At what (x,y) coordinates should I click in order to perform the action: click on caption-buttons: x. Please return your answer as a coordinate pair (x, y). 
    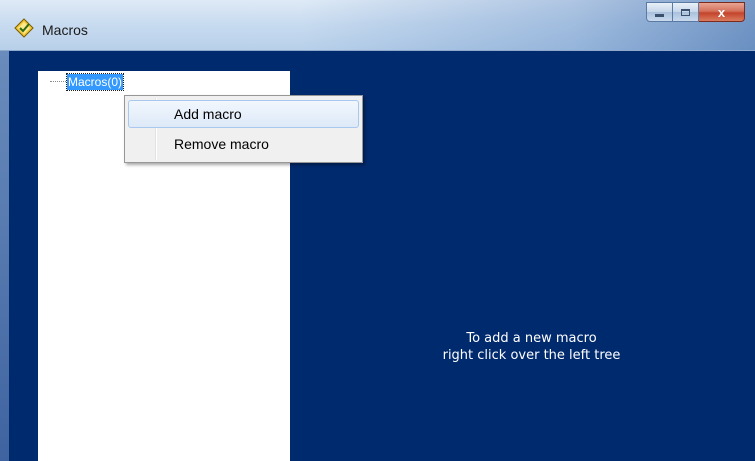
    Looking at the image, I should click on (695, 13).